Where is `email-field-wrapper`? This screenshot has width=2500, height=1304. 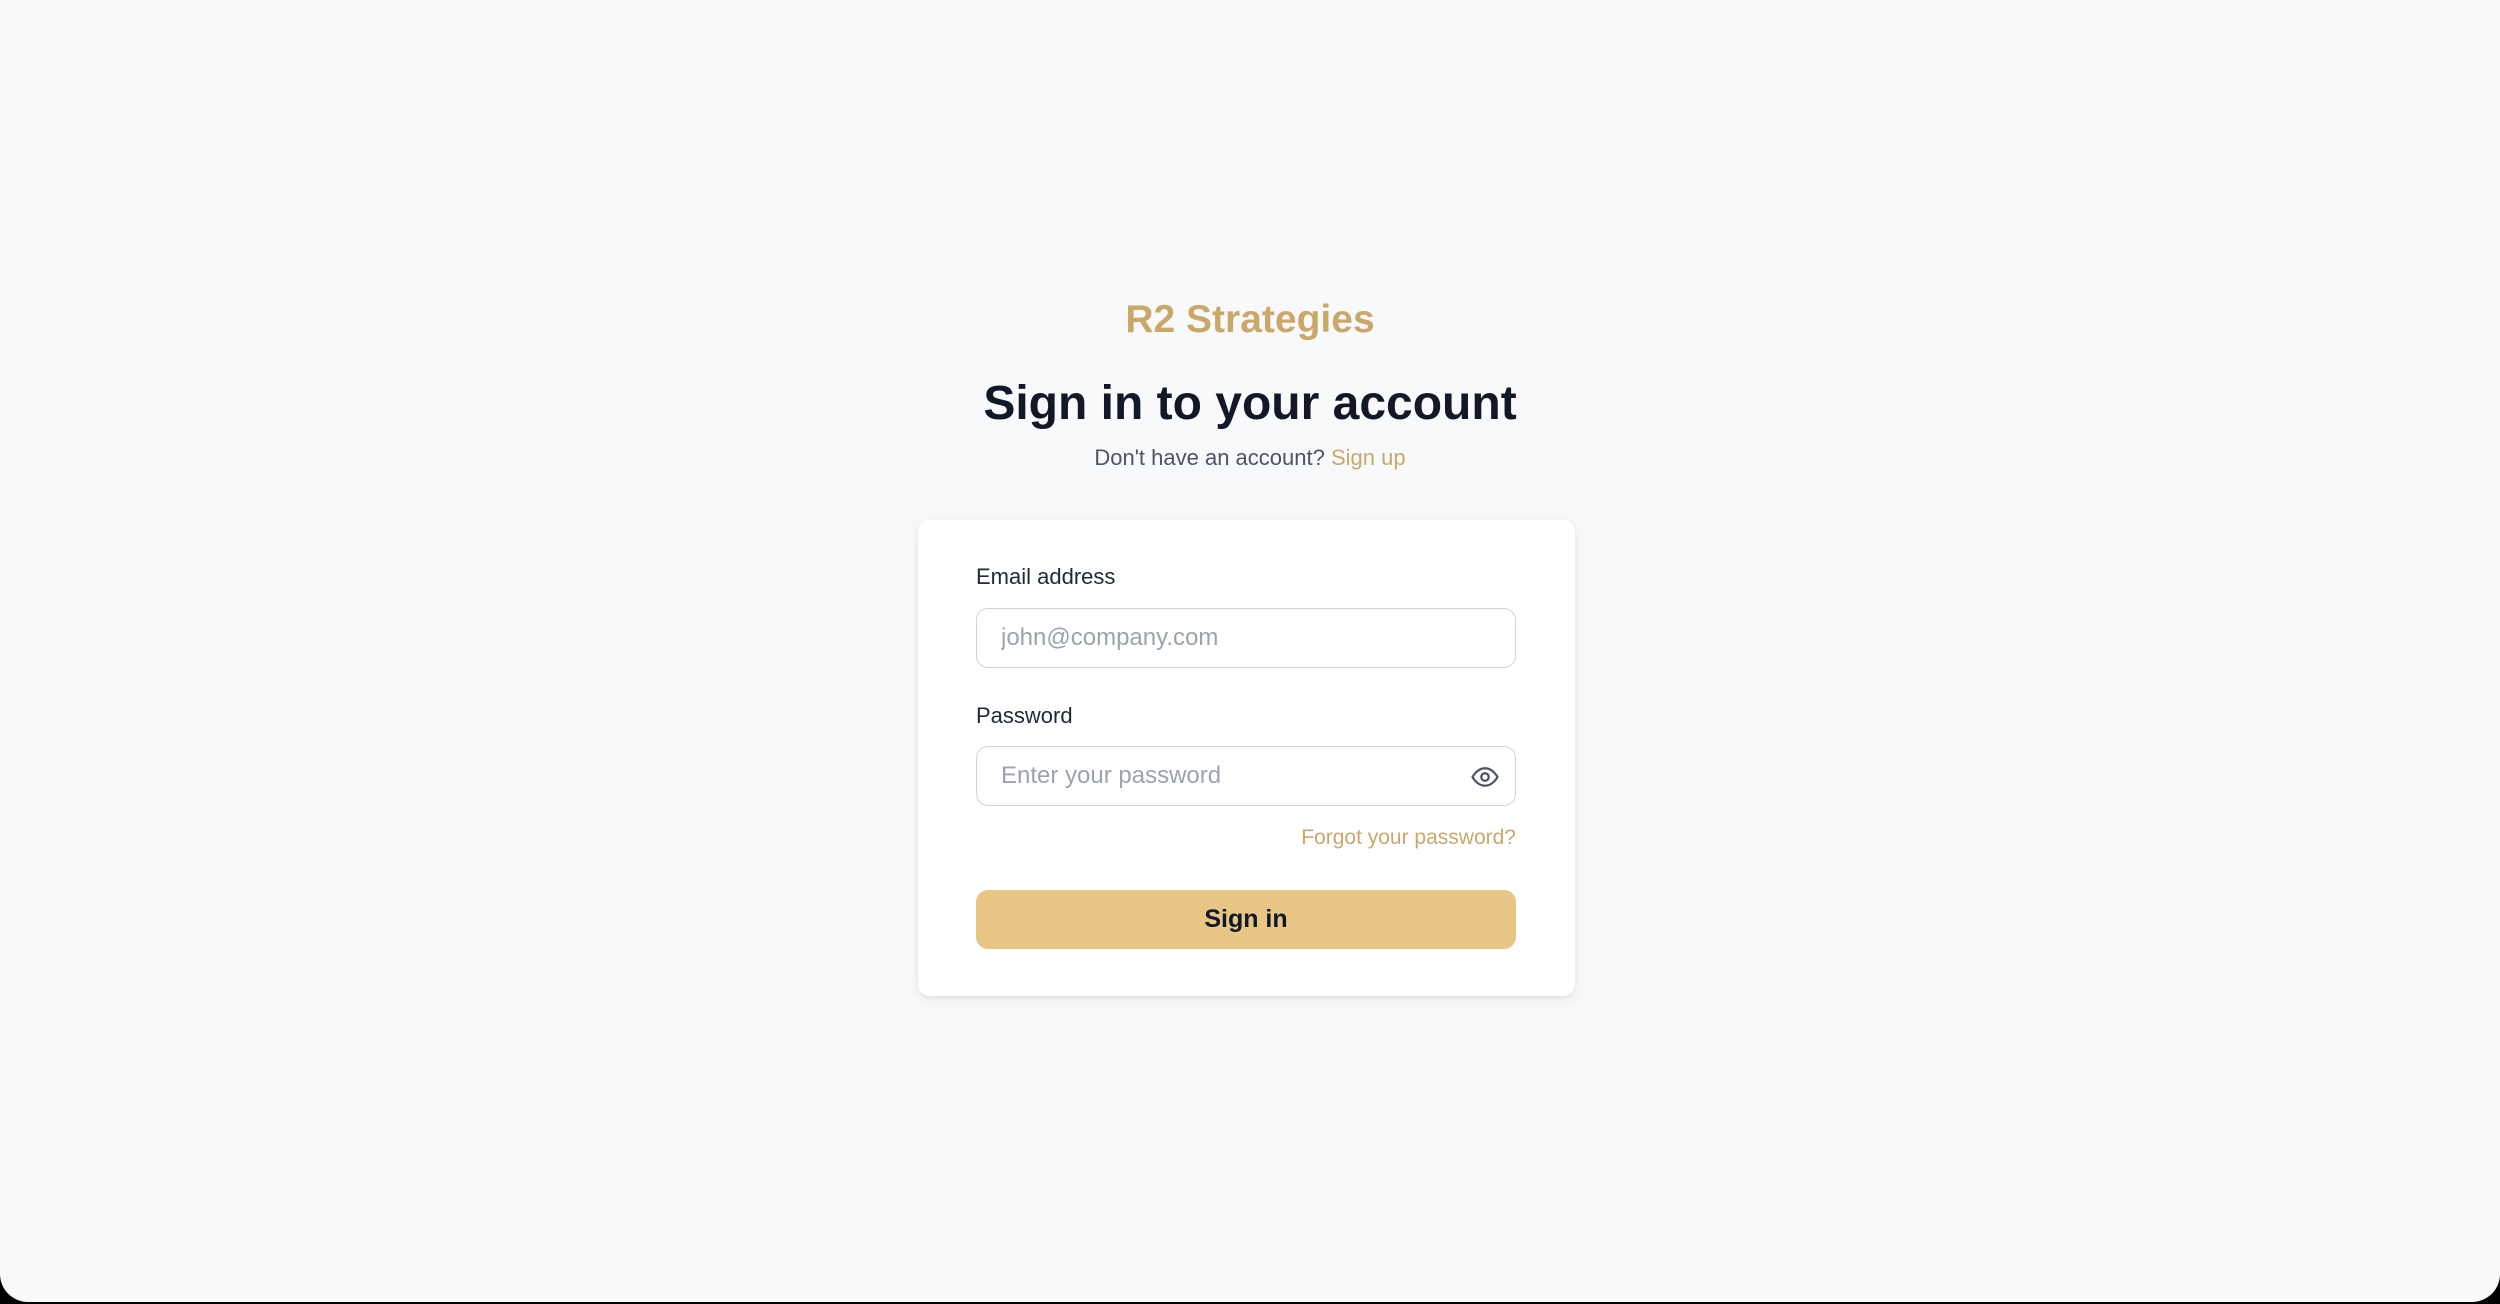
email-field-wrapper is located at coordinates (1246, 638).